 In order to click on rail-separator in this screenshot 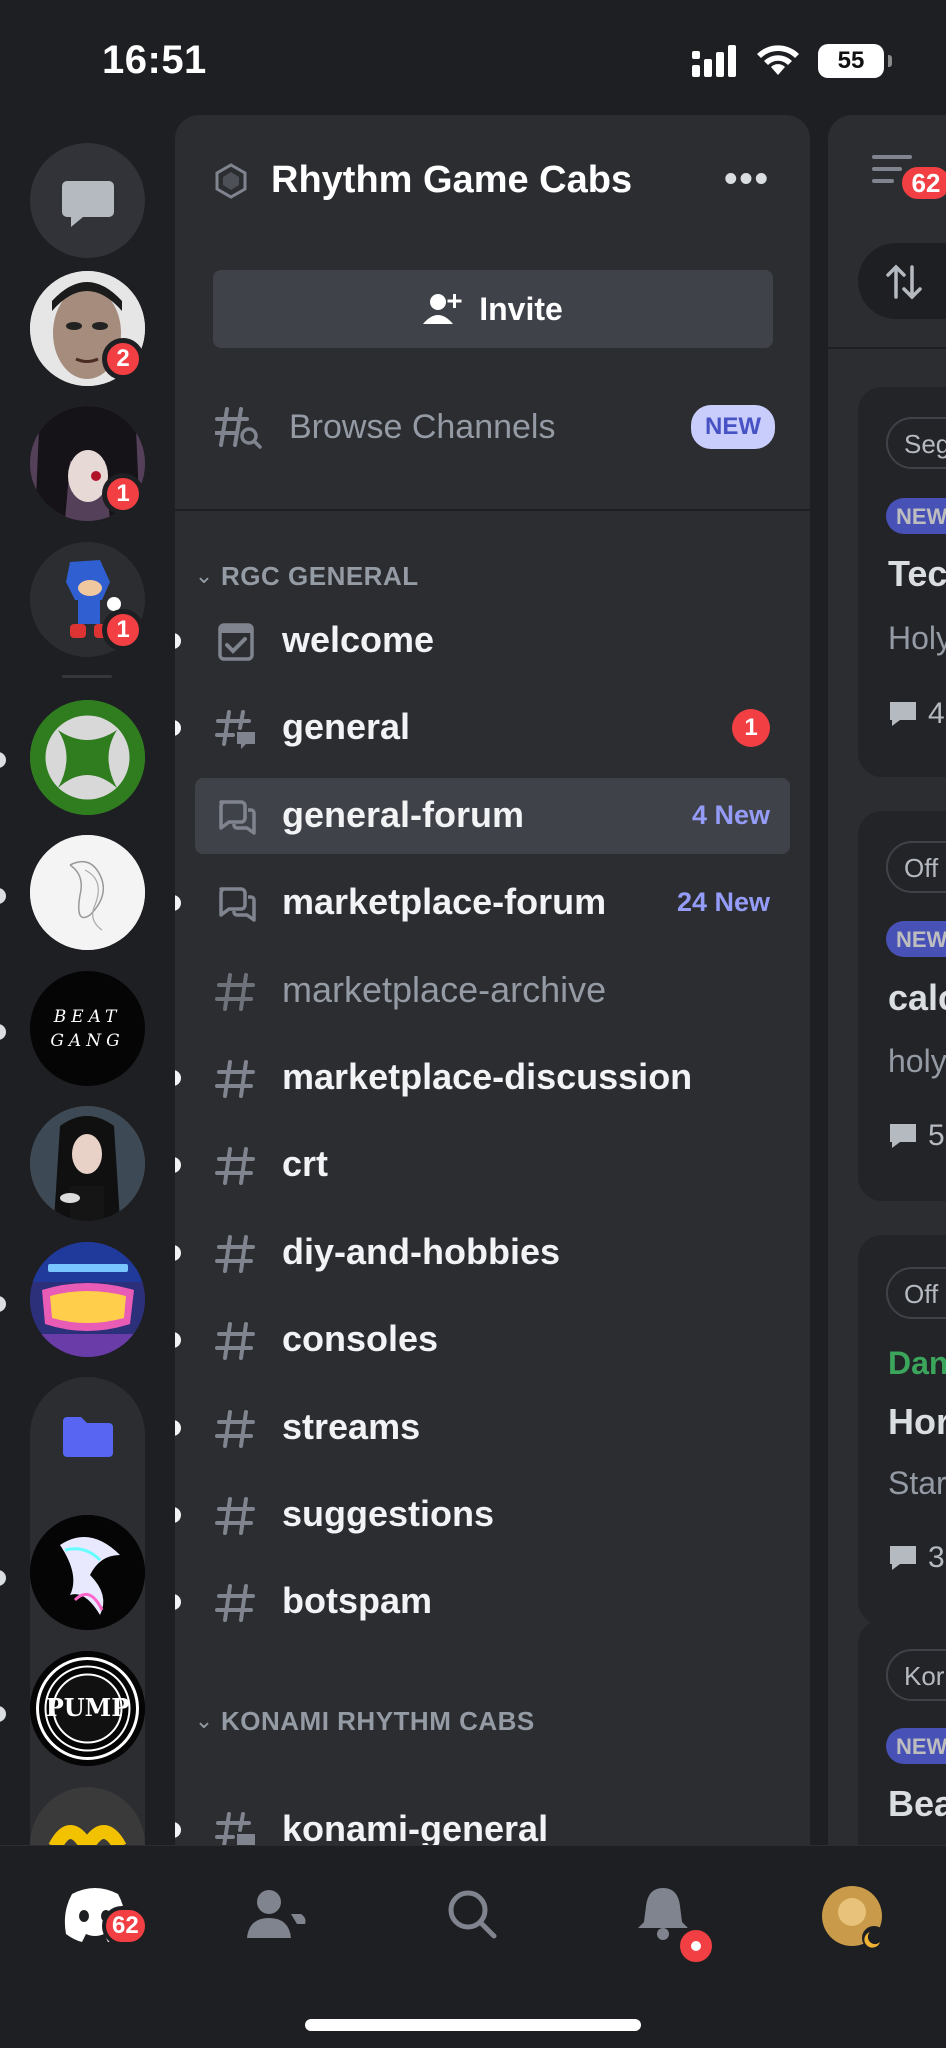, I will do `click(87, 676)`.